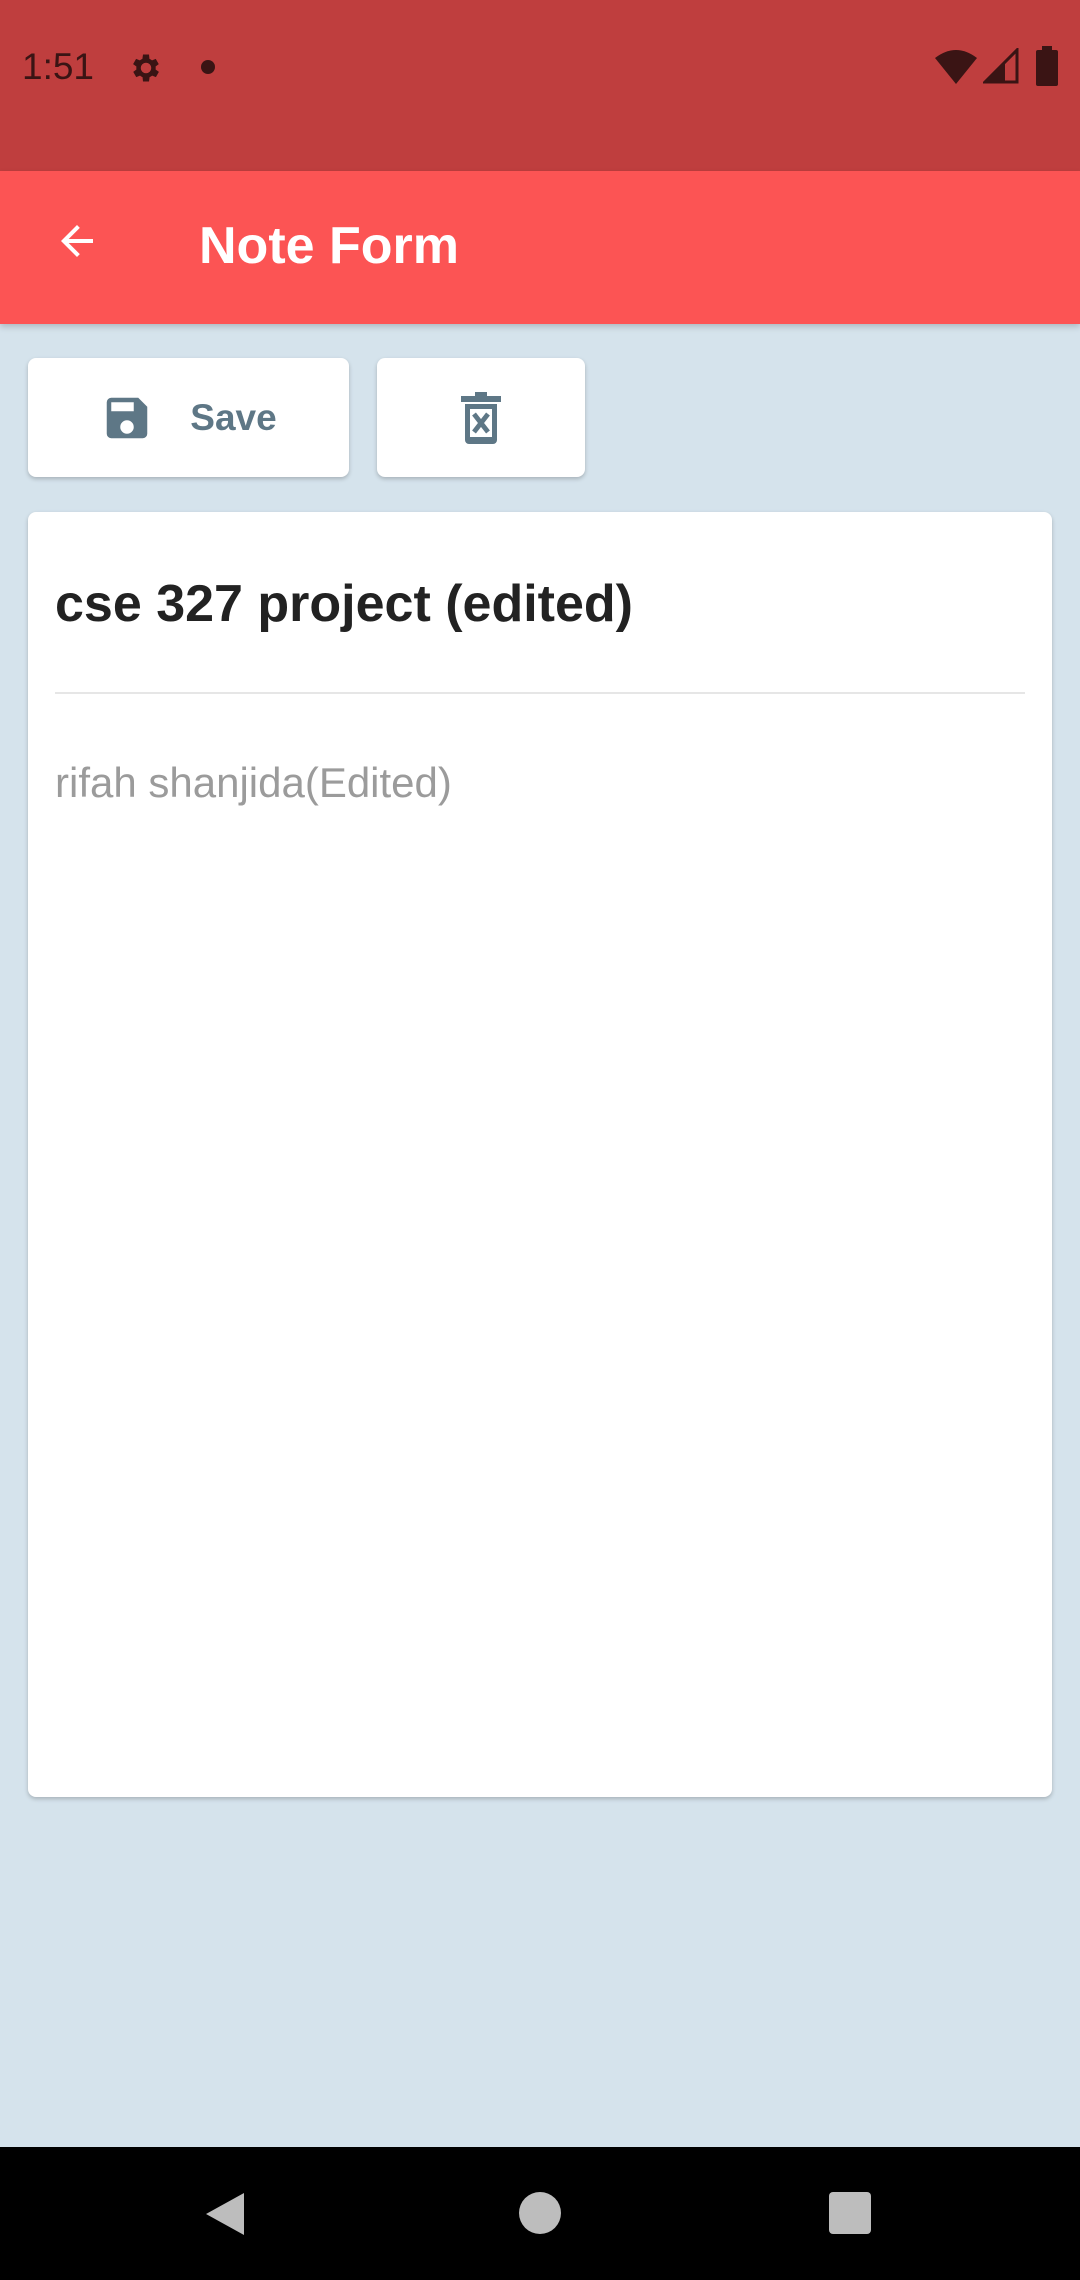  What do you see at coordinates (146, 68) in the screenshot?
I see `gear-icon` at bounding box center [146, 68].